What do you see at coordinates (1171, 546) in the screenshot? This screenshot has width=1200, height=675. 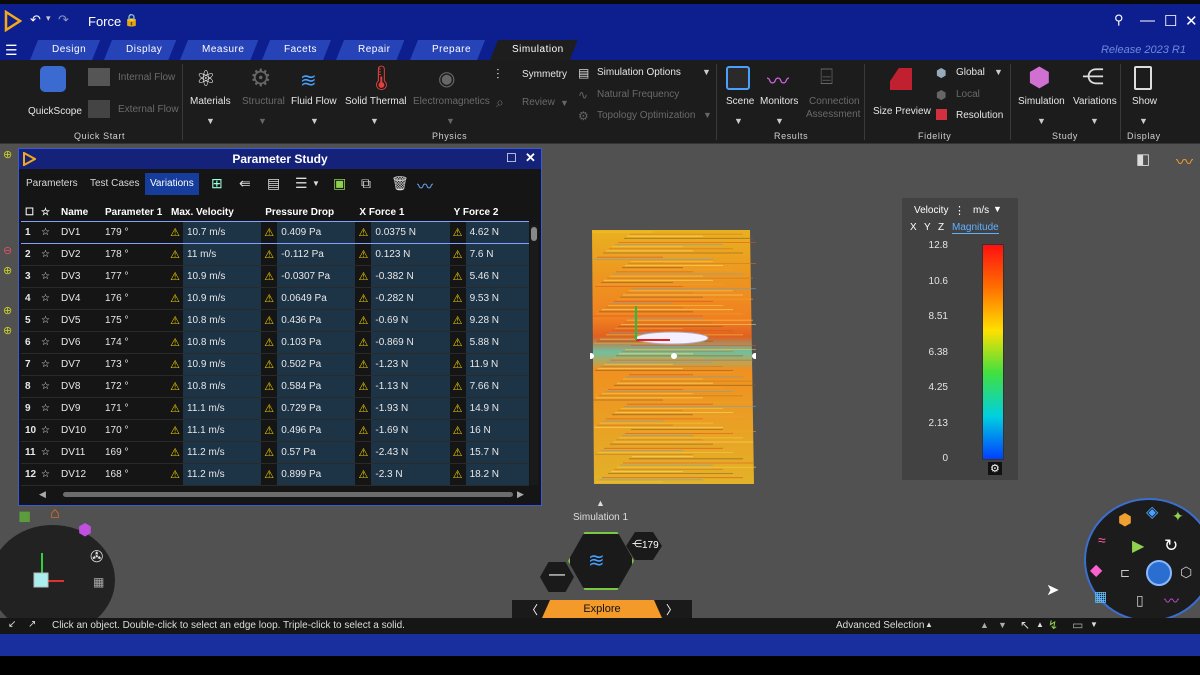 I see `reset-icon: ↻` at bounding box center [1171, 546].